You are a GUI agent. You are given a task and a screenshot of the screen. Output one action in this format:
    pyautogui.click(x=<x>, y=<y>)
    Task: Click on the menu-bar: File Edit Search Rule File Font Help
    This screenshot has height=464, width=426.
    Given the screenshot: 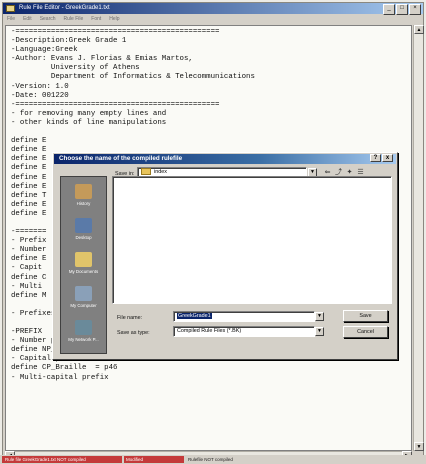 What is the action you would take?
    pyautogui.click(x=213, y=19)
    